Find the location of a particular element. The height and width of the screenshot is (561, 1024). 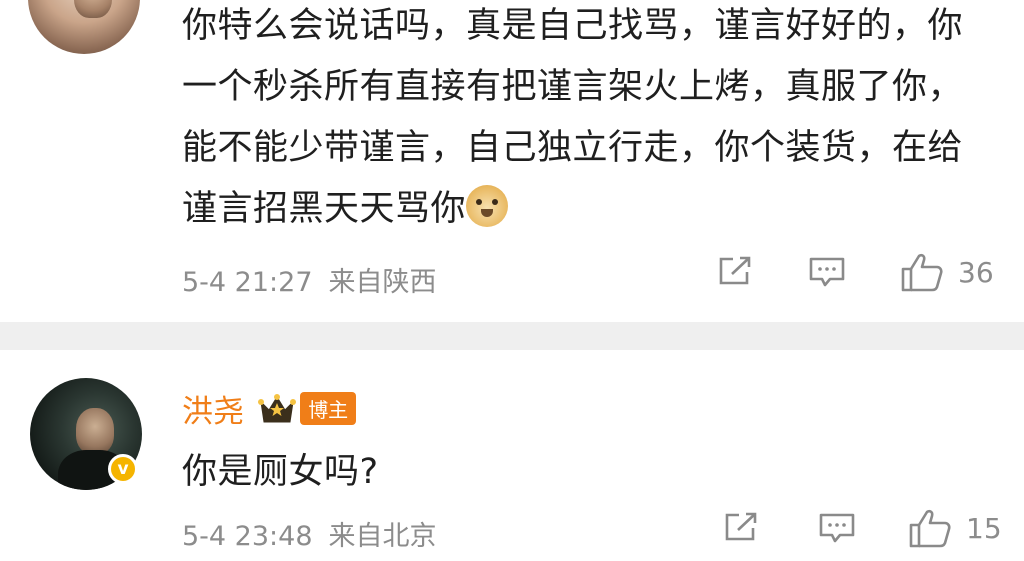

comment-divider is located at coordinates (512, 336).